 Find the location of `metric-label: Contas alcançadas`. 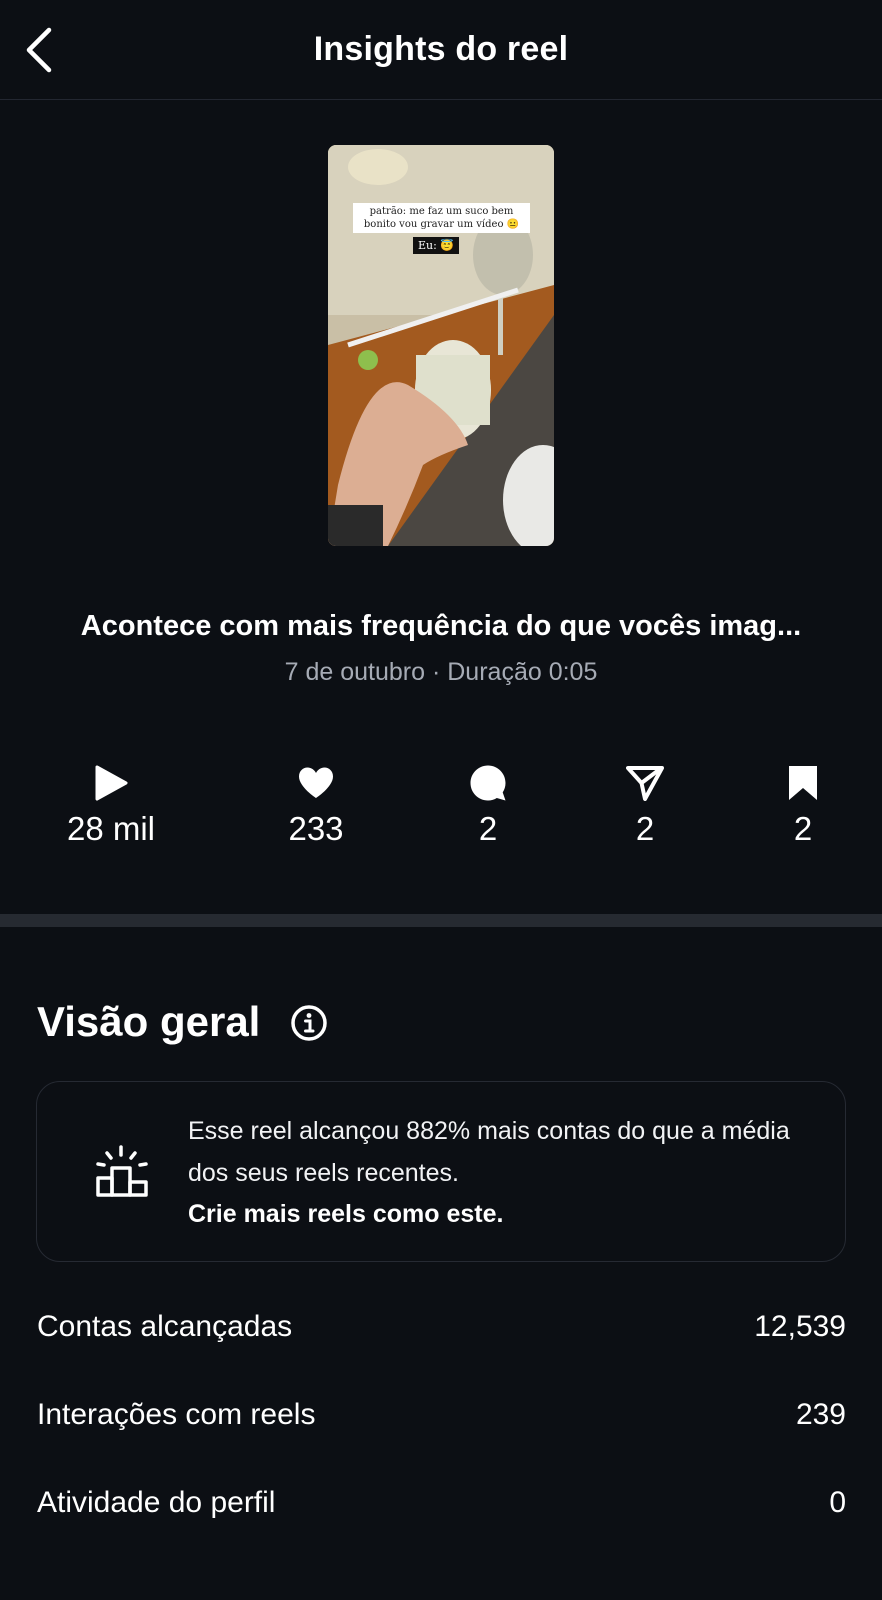

metric-label: Contas alcançadas is located at coordinates (165, 1326).